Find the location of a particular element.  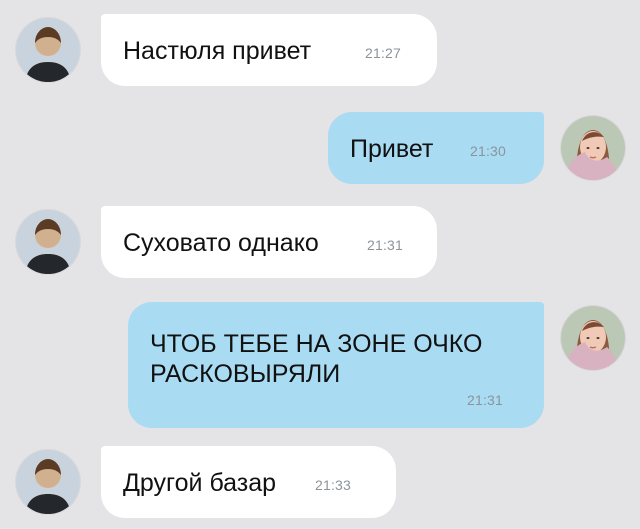

message-text: Другой базар is located at coordinates (200, 483).